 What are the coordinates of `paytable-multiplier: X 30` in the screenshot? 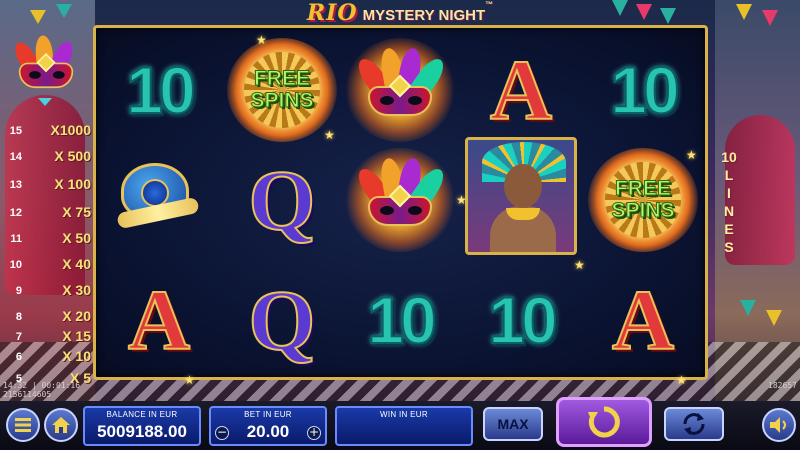 It's located at (76, 290).